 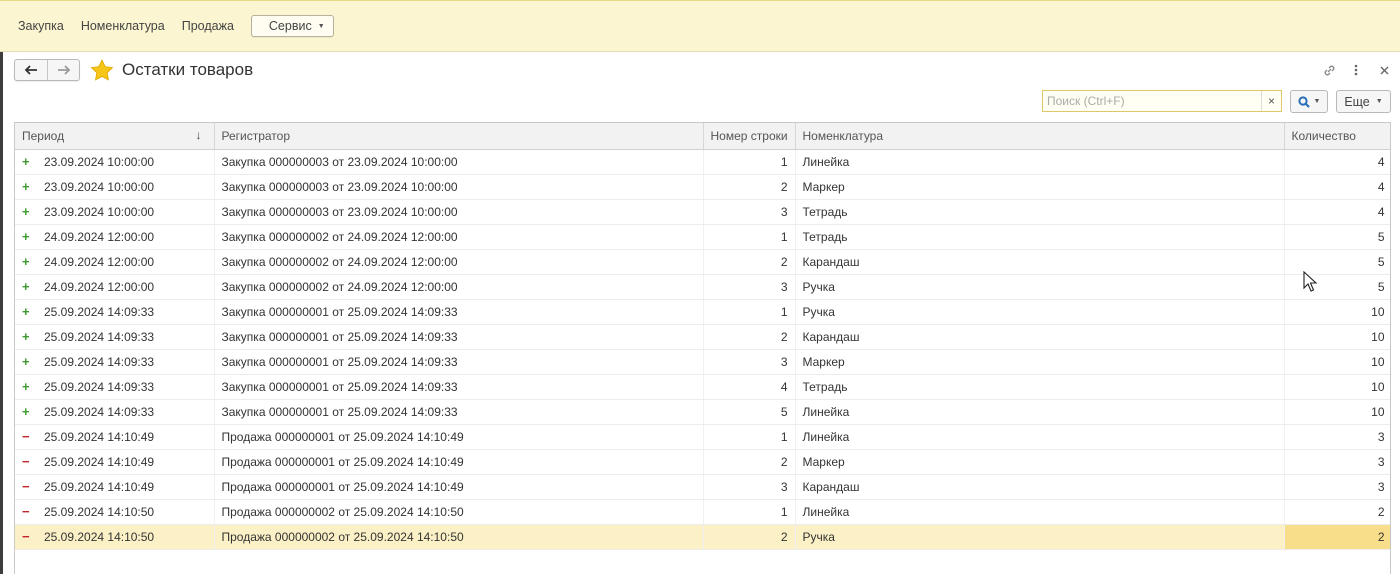 I want to click on back-button, so click(x=31, y=70).